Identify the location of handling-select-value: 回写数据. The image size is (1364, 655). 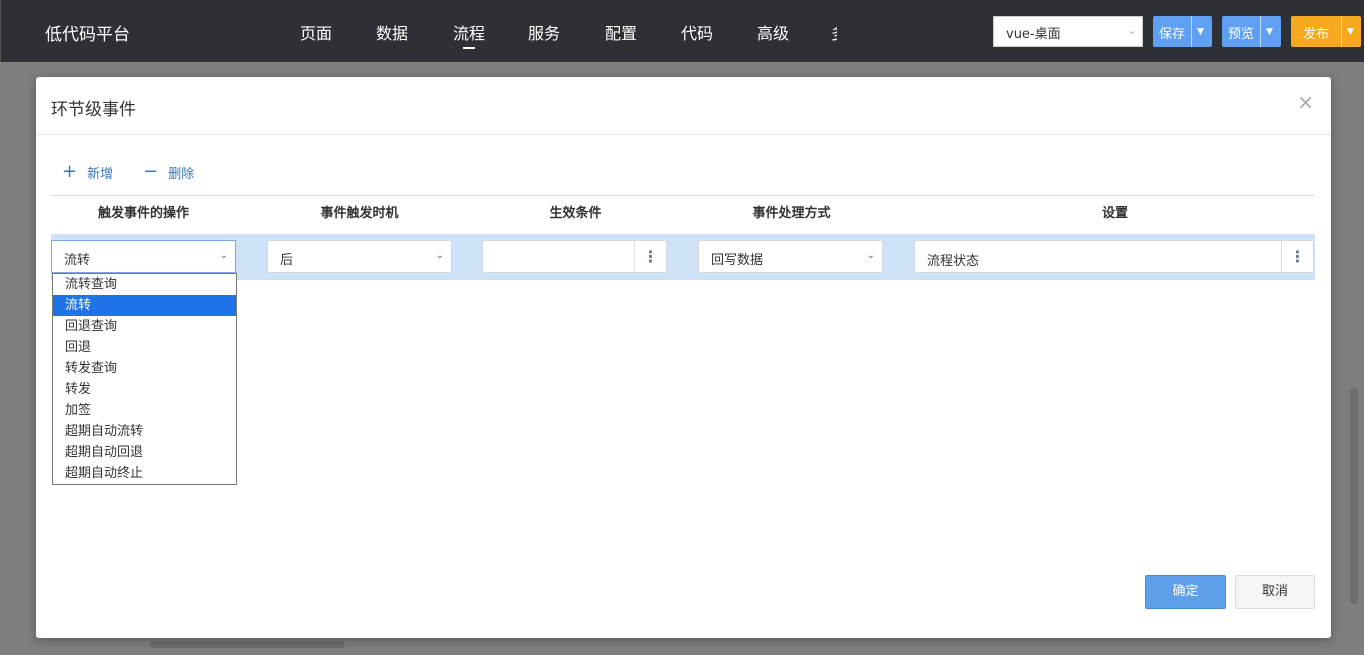
(737, 260).